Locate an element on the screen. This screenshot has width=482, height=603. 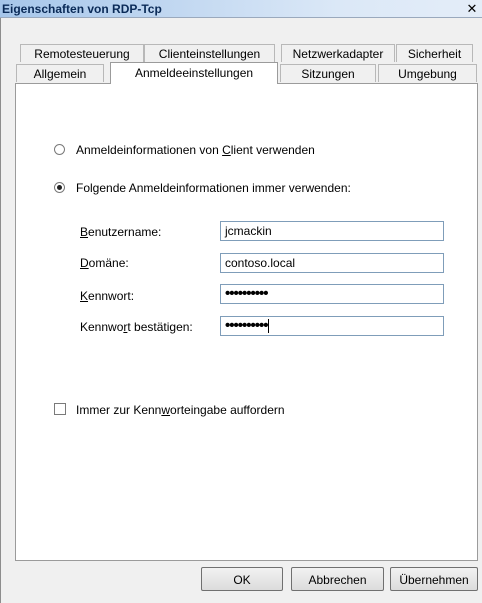
window-title: Eigenschaften von RDP-Tcp is located at coordinates (82, 9).